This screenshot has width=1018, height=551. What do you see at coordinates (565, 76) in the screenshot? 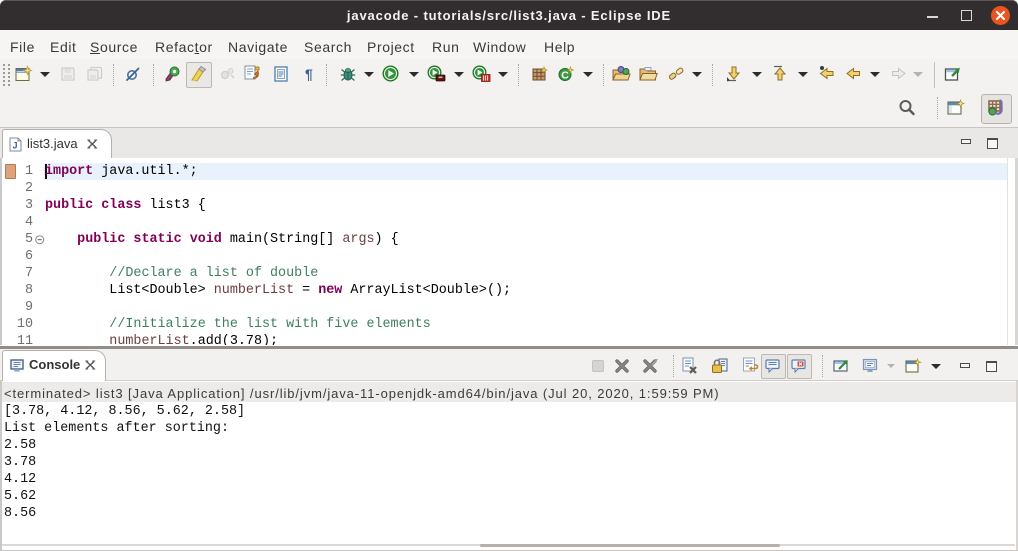
I see `svg-text: C` at bounding box center [565, 76].